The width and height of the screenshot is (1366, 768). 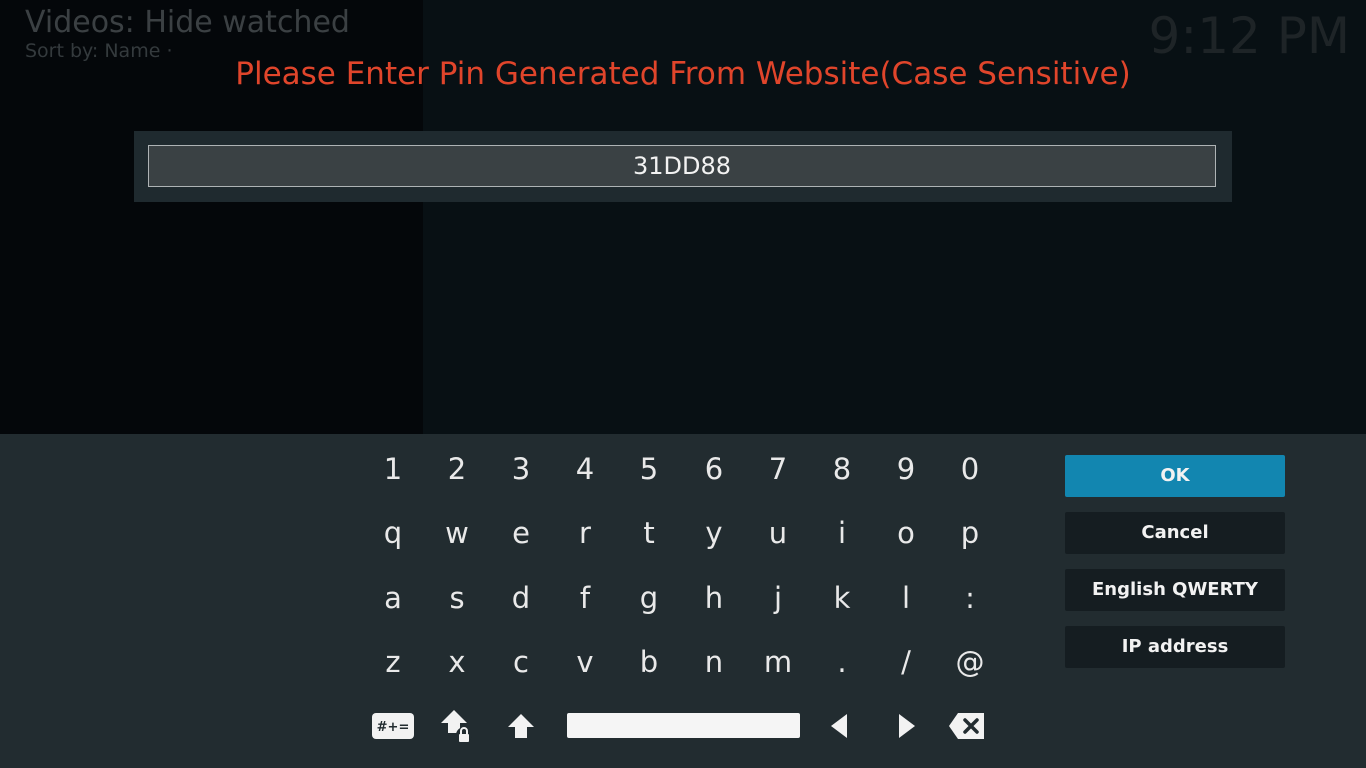 I want to click on key-6: 6, so click(x=714, y=469).